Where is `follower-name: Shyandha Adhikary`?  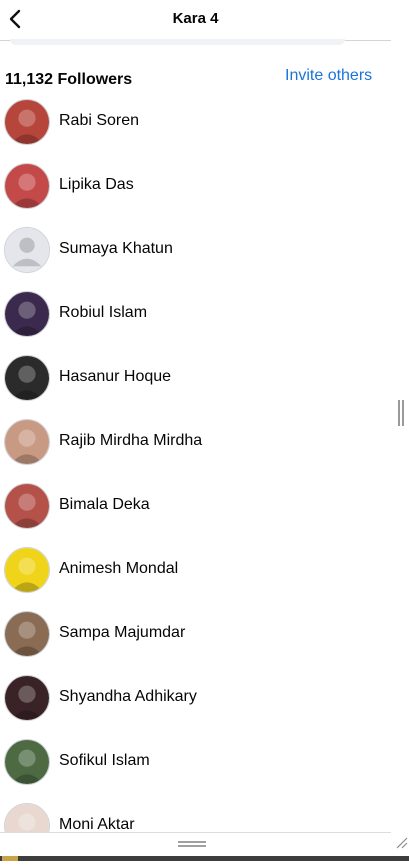
follower-name: Shyandha Adhikary is located at coordinates (128, 697).